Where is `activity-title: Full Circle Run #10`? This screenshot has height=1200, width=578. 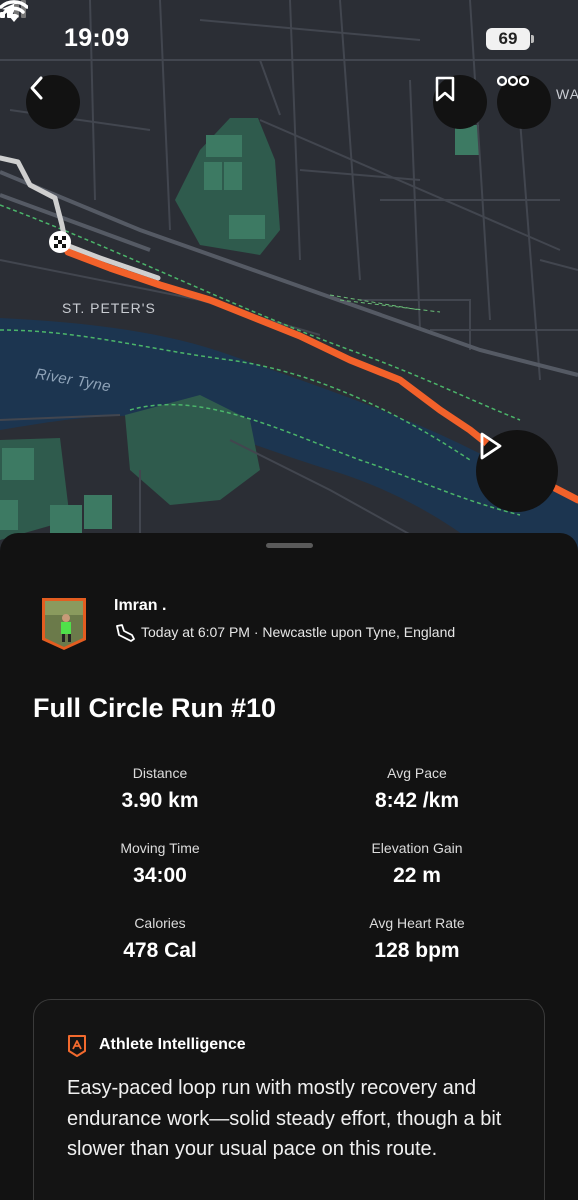
activity-title: Full Circle Run #10 is located at coordinates (155, 708).